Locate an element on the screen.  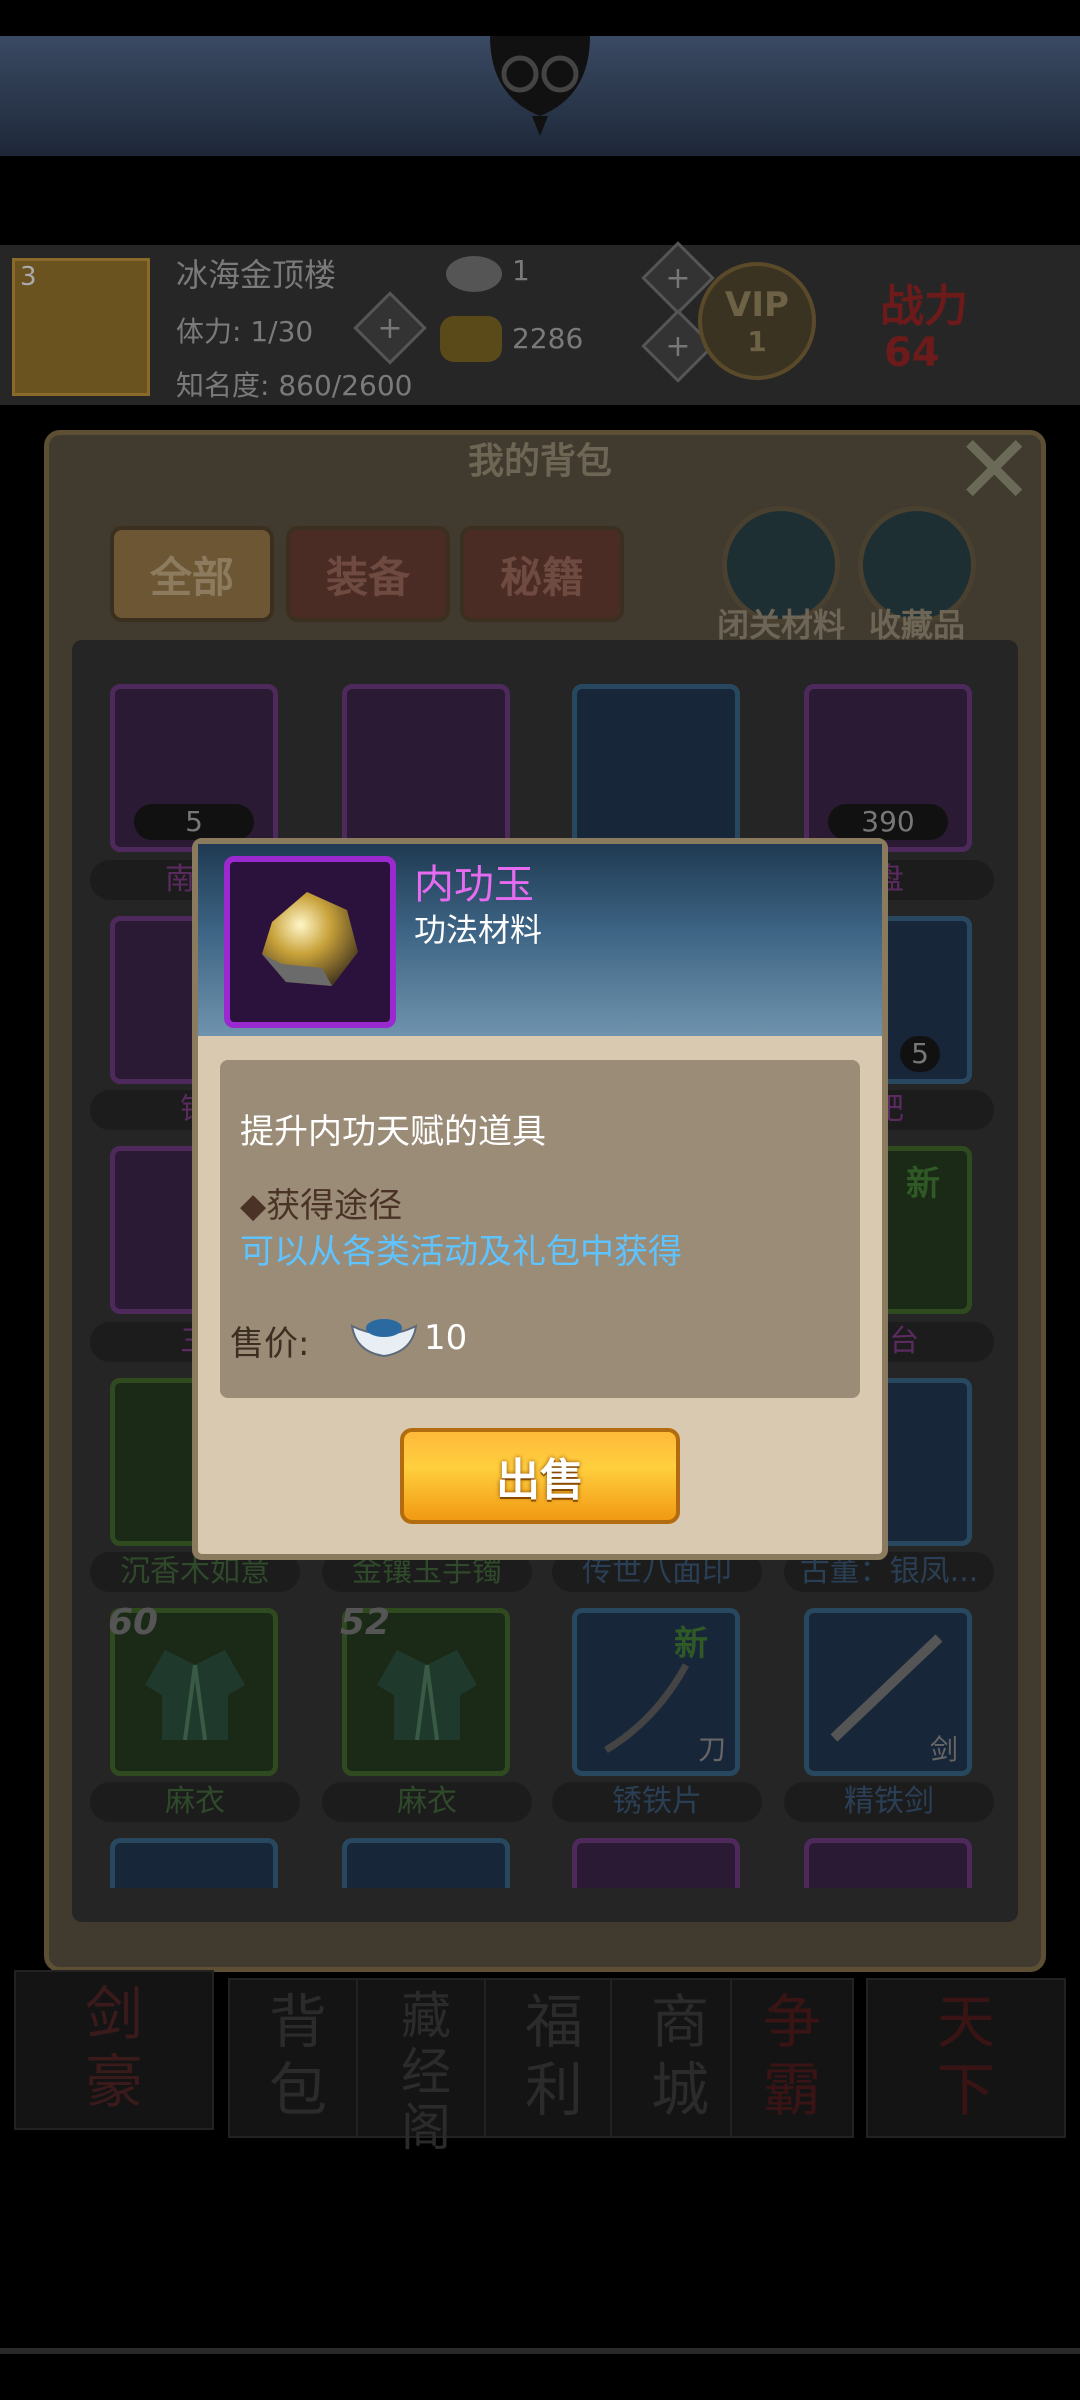
player-level: 3 is located at coordinates (28, 277).